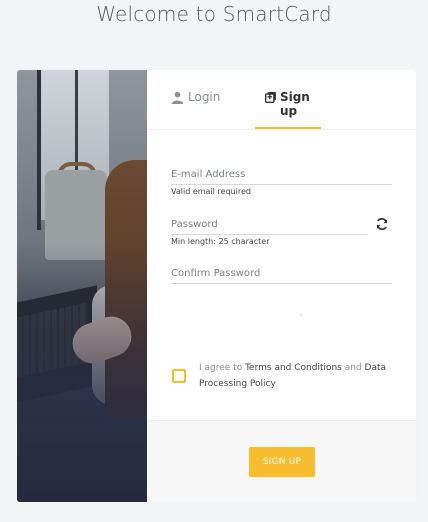  Describe the element at coordinates (382, 224) in the screenshot. I see `refresh-icon` at that location.